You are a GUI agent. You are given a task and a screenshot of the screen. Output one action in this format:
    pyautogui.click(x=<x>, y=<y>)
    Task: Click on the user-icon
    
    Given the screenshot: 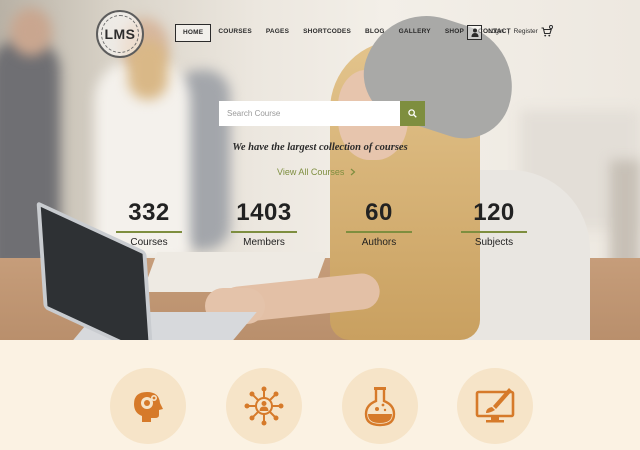 What is the action you would take?
    pyautogui.click(x=474, y=32)
    